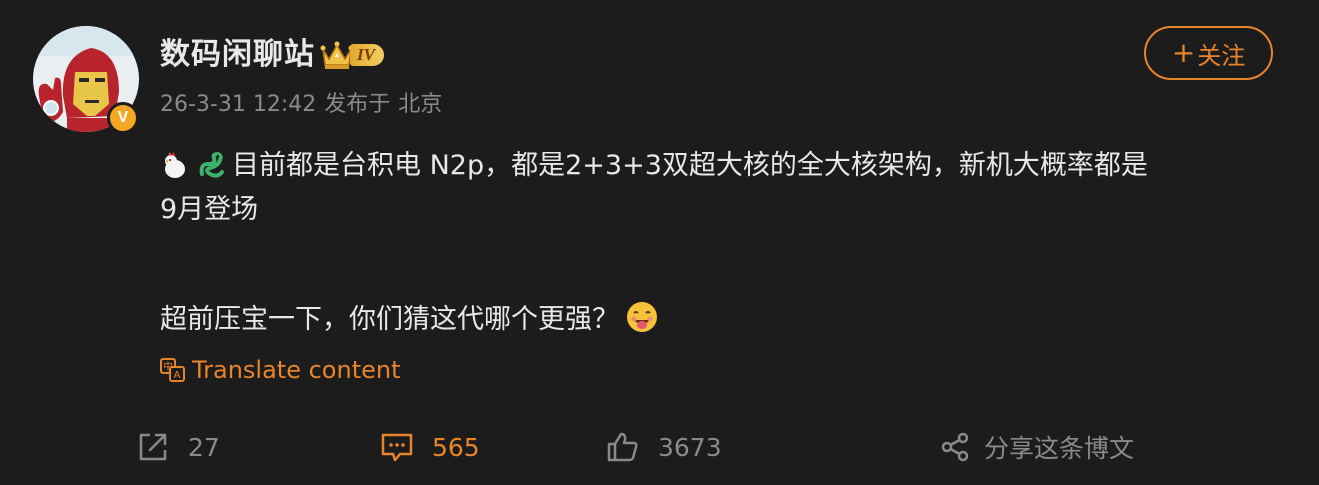 The image size is (1319, 485). I want to click on repost-icon, so click(153, 447).